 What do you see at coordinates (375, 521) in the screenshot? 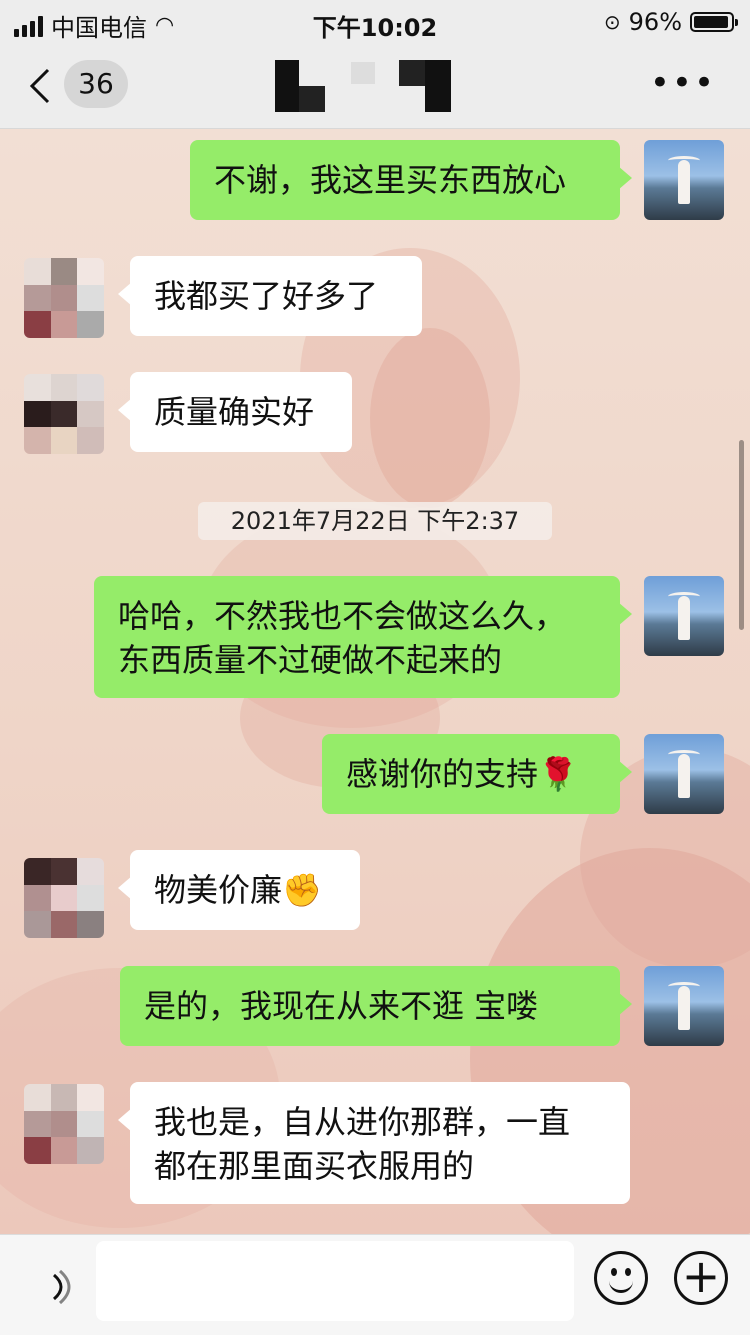
I see `timestamp: 2021年7月22日 下午2:37` at bounding box center [375, 521].